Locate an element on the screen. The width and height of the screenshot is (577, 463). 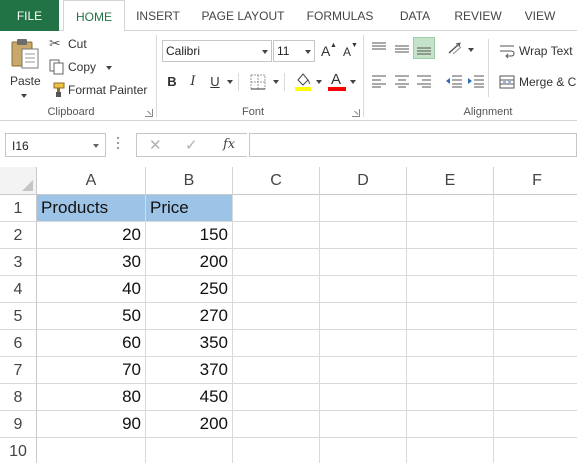
cell-c10 is located at coordinates (276, 450).